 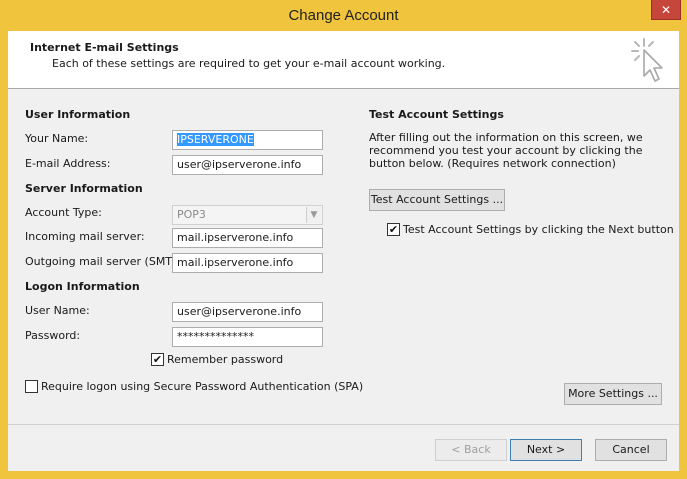 I want to click on footer-separator, so click(x=343, y=424).